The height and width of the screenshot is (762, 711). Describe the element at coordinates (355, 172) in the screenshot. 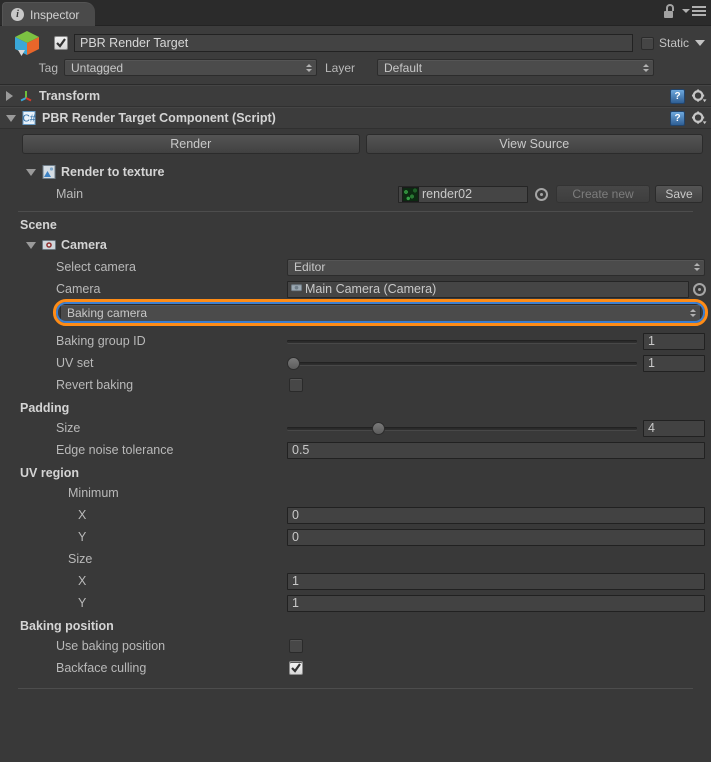

I see `section-render-to-texture: Render to texture` at that location.